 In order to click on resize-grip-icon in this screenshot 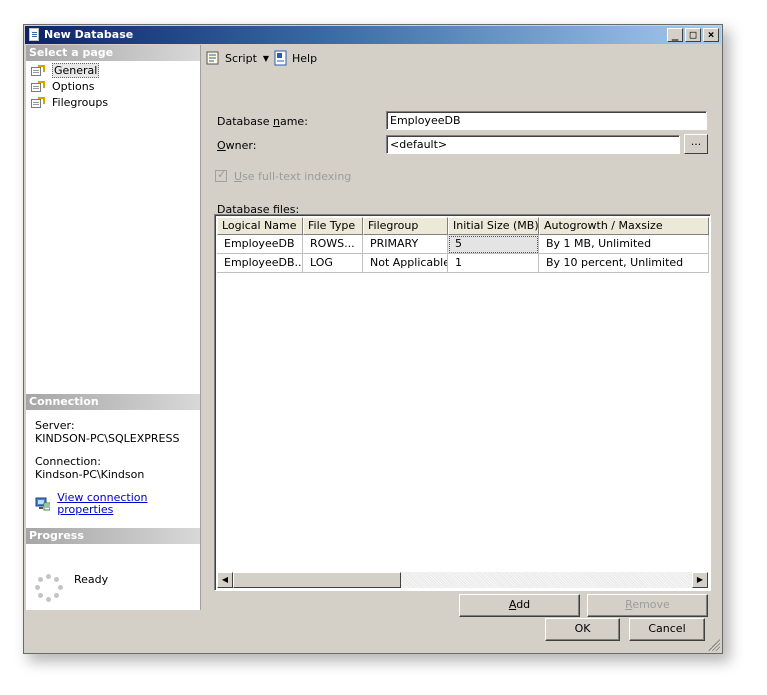, I will do `click(714, 645)`.